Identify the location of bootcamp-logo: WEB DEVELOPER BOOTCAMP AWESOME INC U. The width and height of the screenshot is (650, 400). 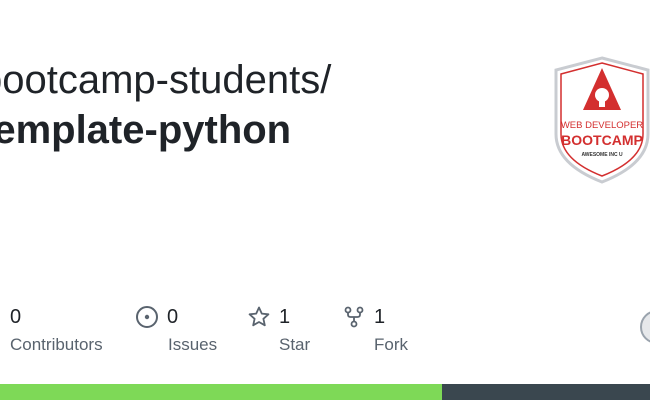
(601, 121).